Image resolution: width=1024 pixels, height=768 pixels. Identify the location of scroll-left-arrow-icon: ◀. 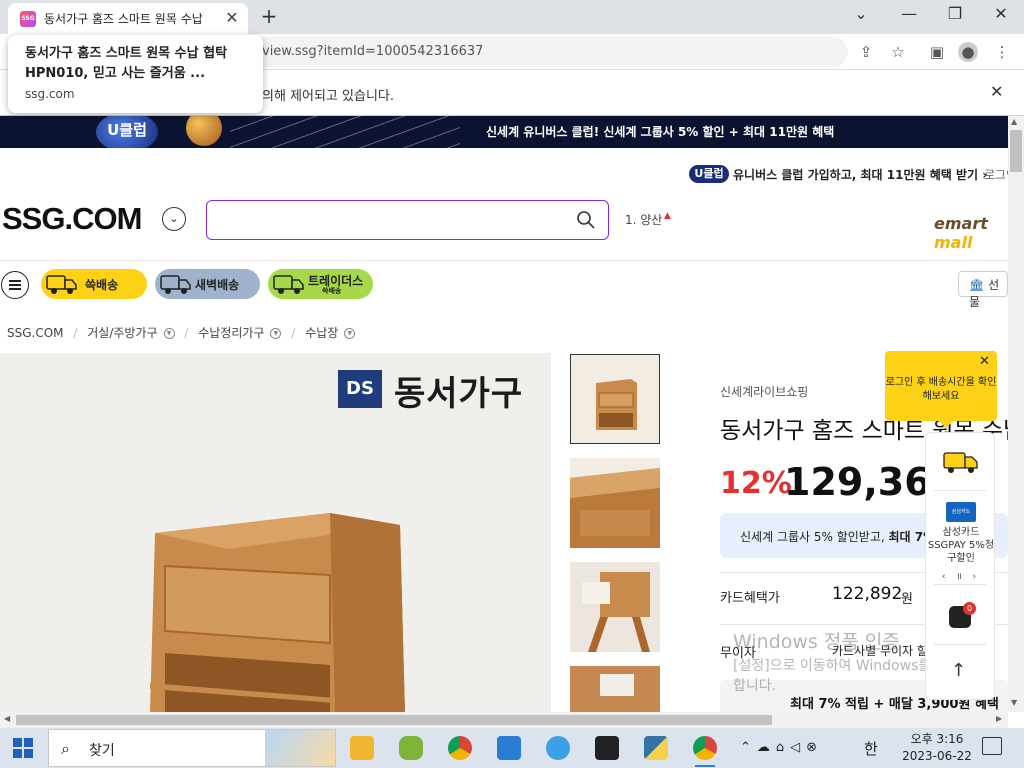
(7, 718).